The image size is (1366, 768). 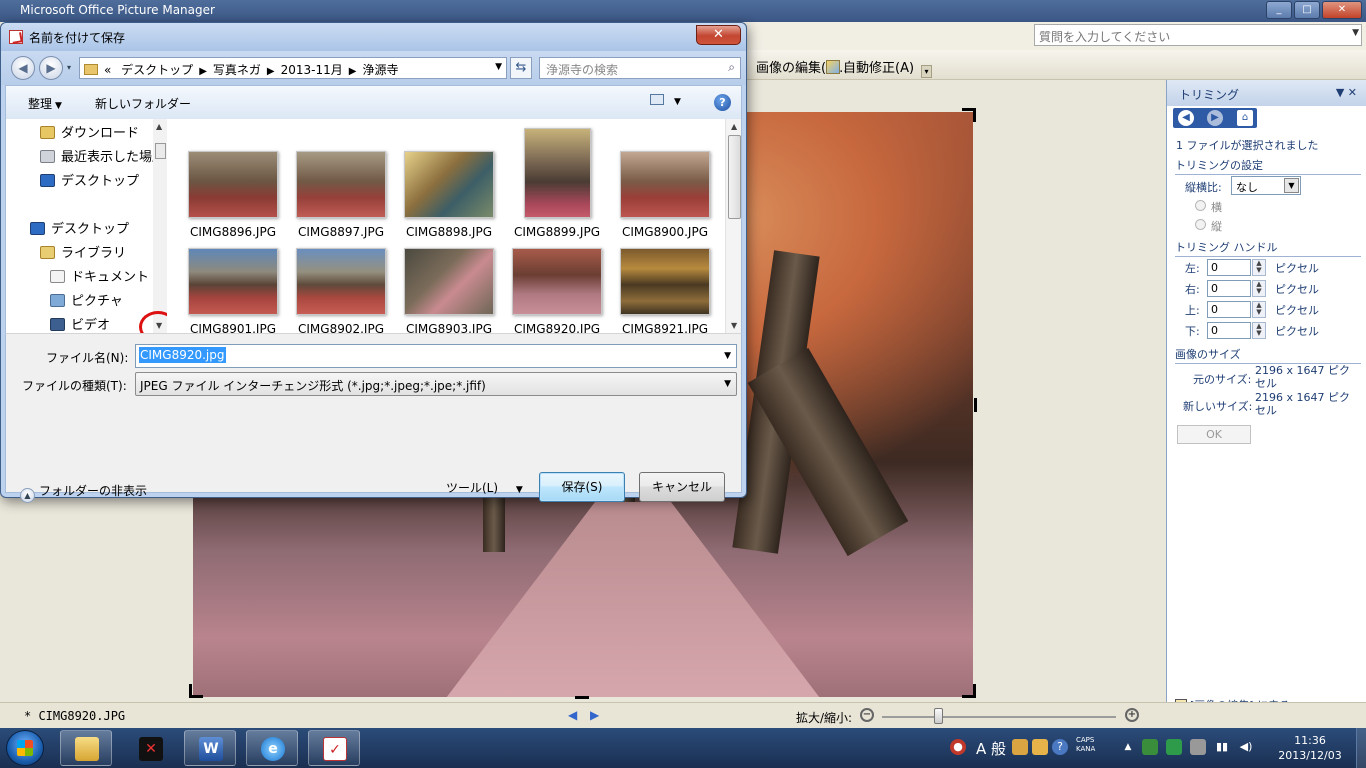 I want to click on refresh-button: ⇆, so click(x=521, y=68).